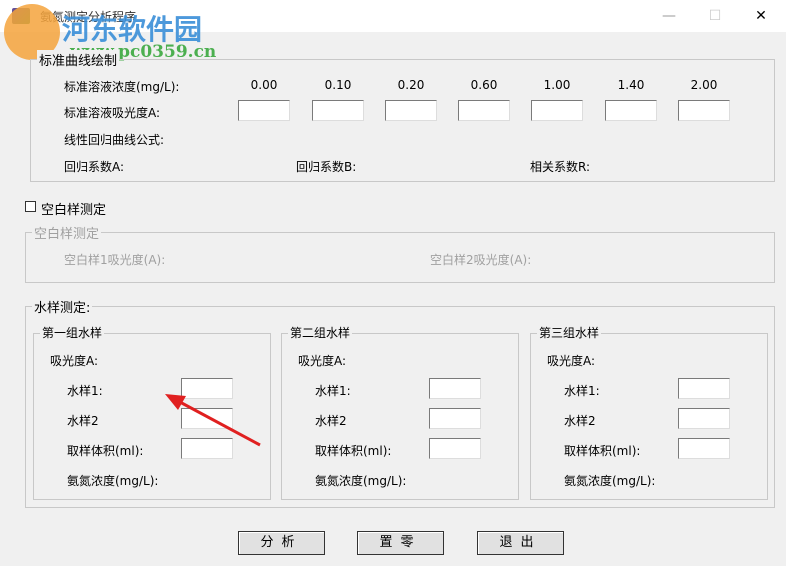 This screenshot has height=566, width=786. I want to click on water-group-title: 水样测定:, so click(62, 306).